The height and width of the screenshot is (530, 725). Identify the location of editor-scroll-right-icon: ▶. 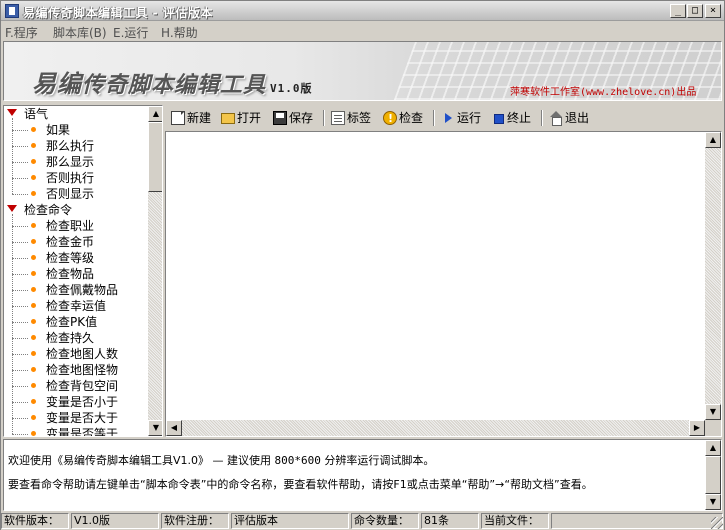
(697, 428).